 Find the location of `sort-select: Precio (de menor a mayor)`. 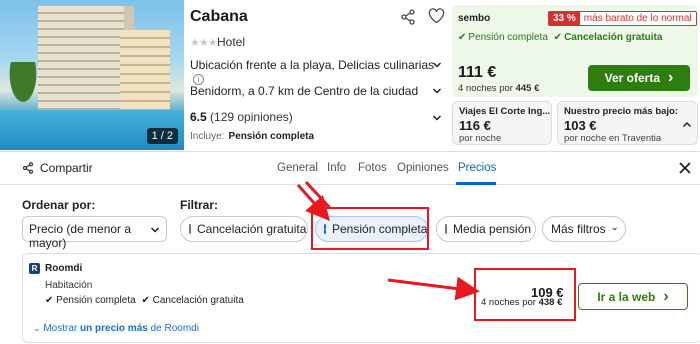

sort-select: Precio (de menor a mayor) is located at coordinates (94, 233).